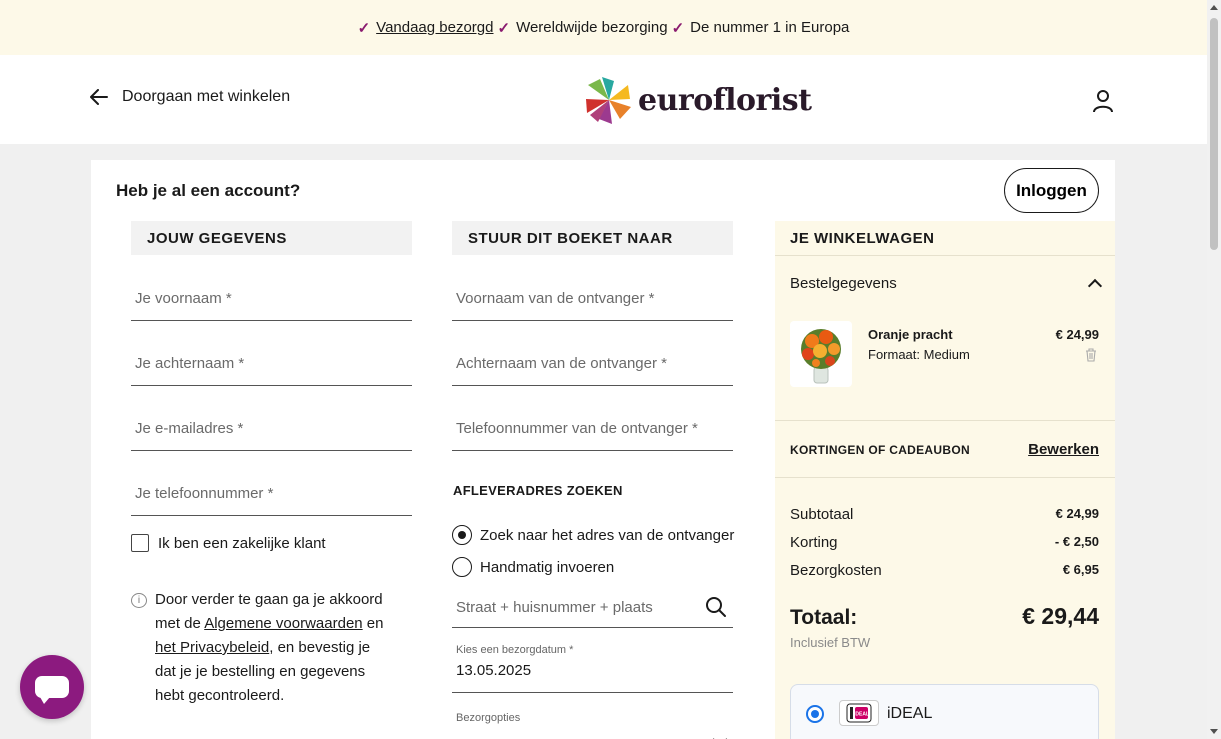 This screenshot has width=1221, height=739. What do you see at coordinates (720, 735) in the screenshot?
I see `chevron-down-icon` at bounding box center [720, 735].